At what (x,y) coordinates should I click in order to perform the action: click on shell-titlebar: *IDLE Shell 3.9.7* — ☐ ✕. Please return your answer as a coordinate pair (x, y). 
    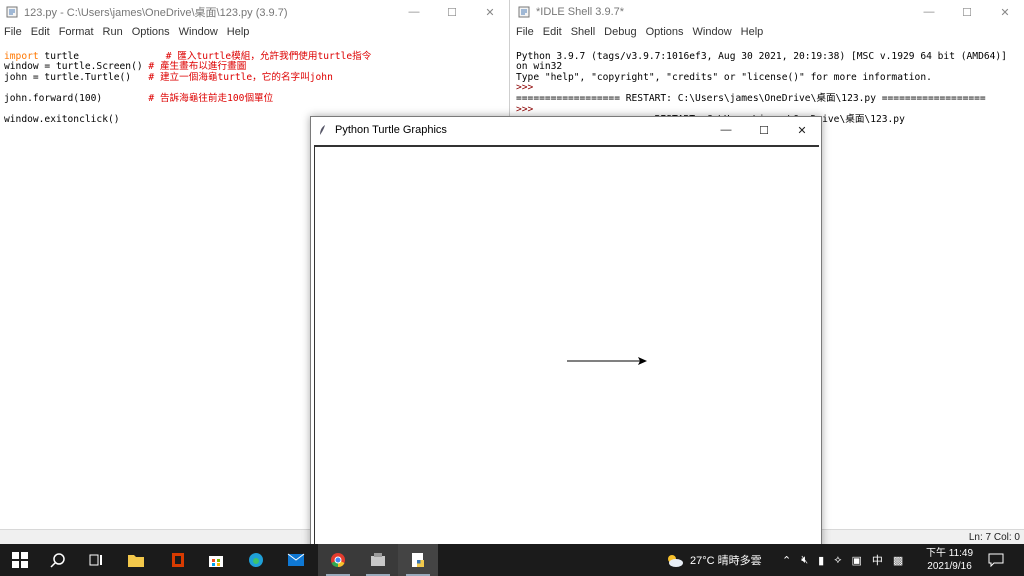
    Looking at the image, I should click on (768, 12).